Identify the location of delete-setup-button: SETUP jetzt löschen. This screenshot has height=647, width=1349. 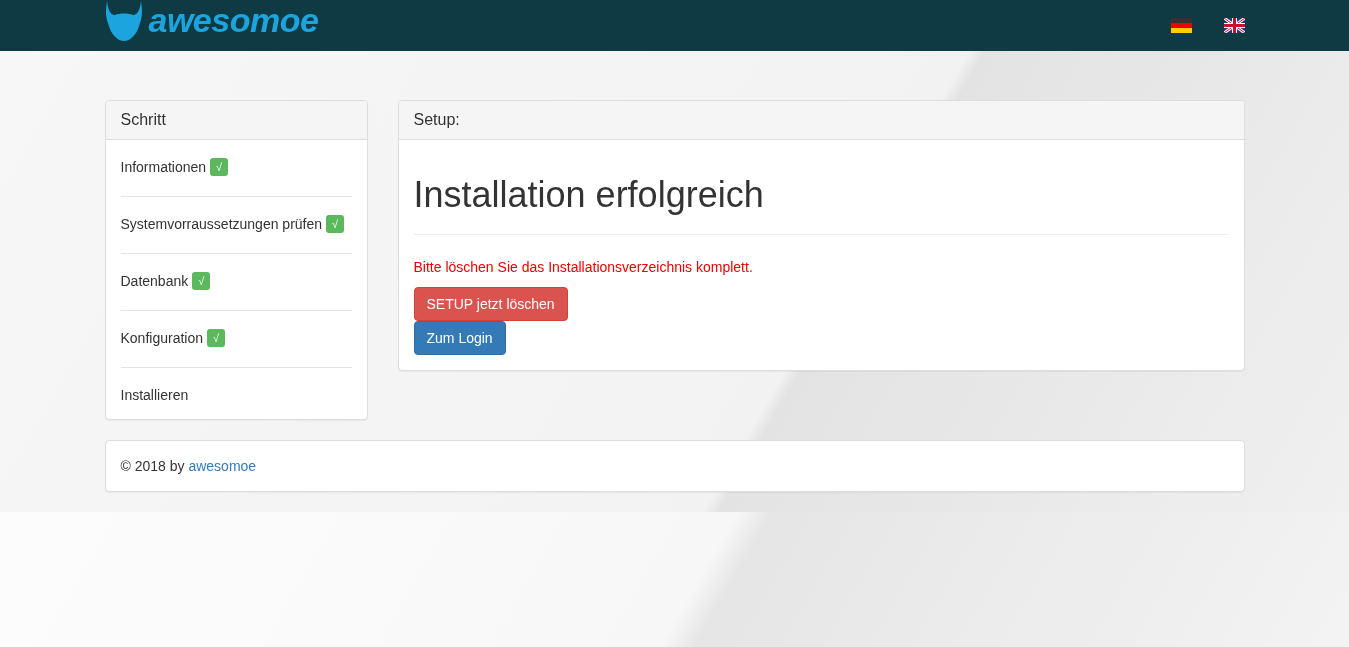
(490, 304).